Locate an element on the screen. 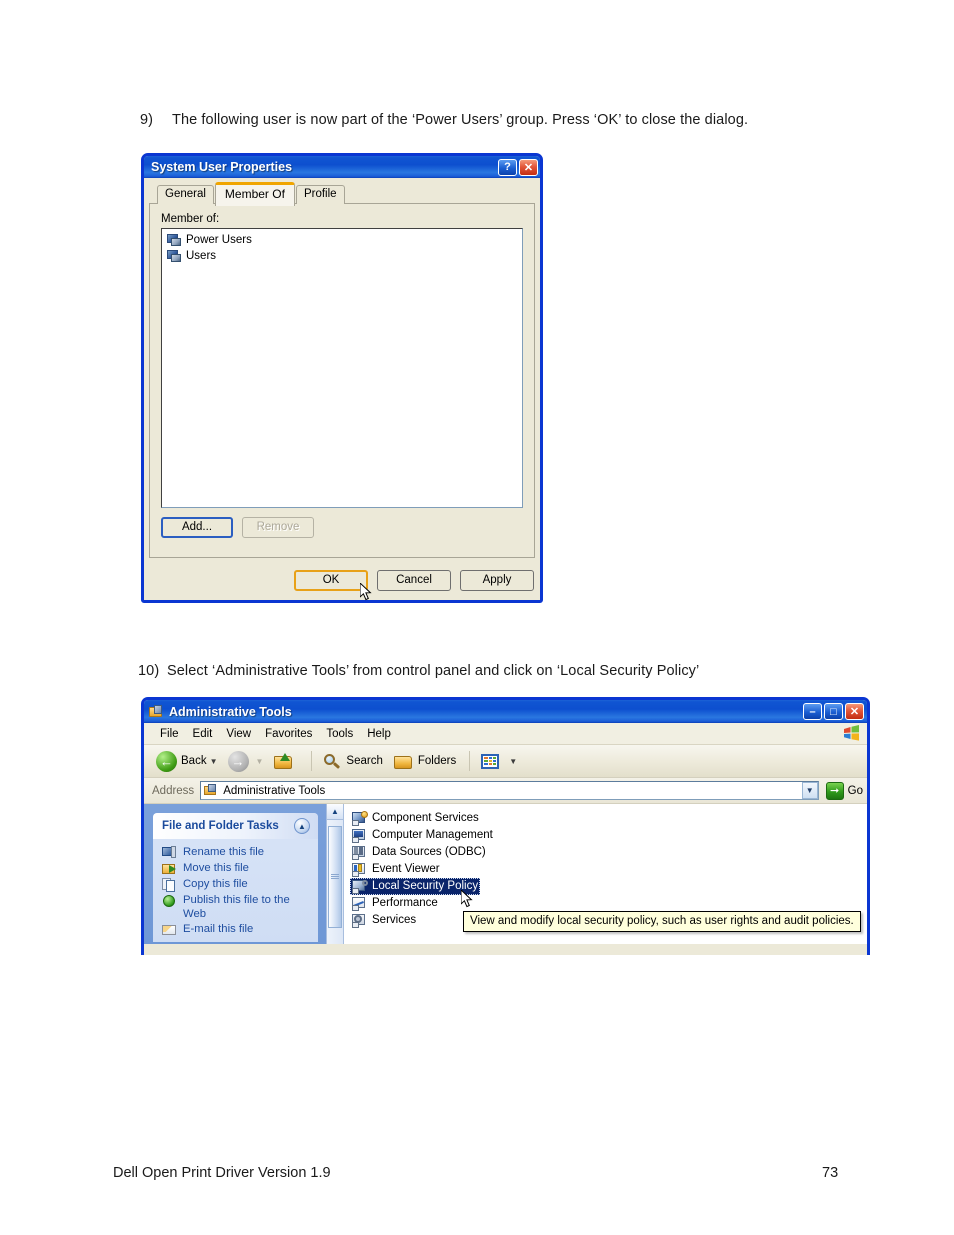  go-button: ➞ Go is located at coordinates (844, 790).